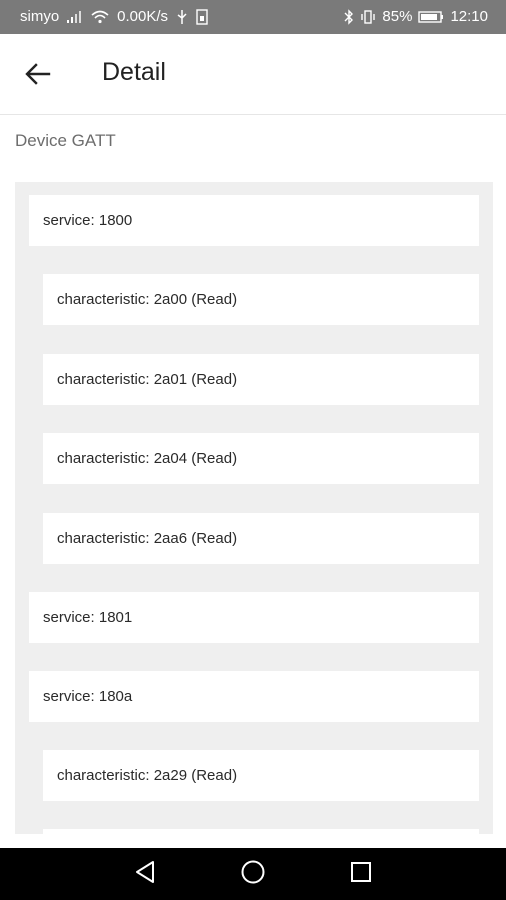 Image resolution: width=506 pixels, height=900 pixels. Describe the element at coordinates (88, 220) in the screenshot. I see `service-label: service: 1800` at that location.